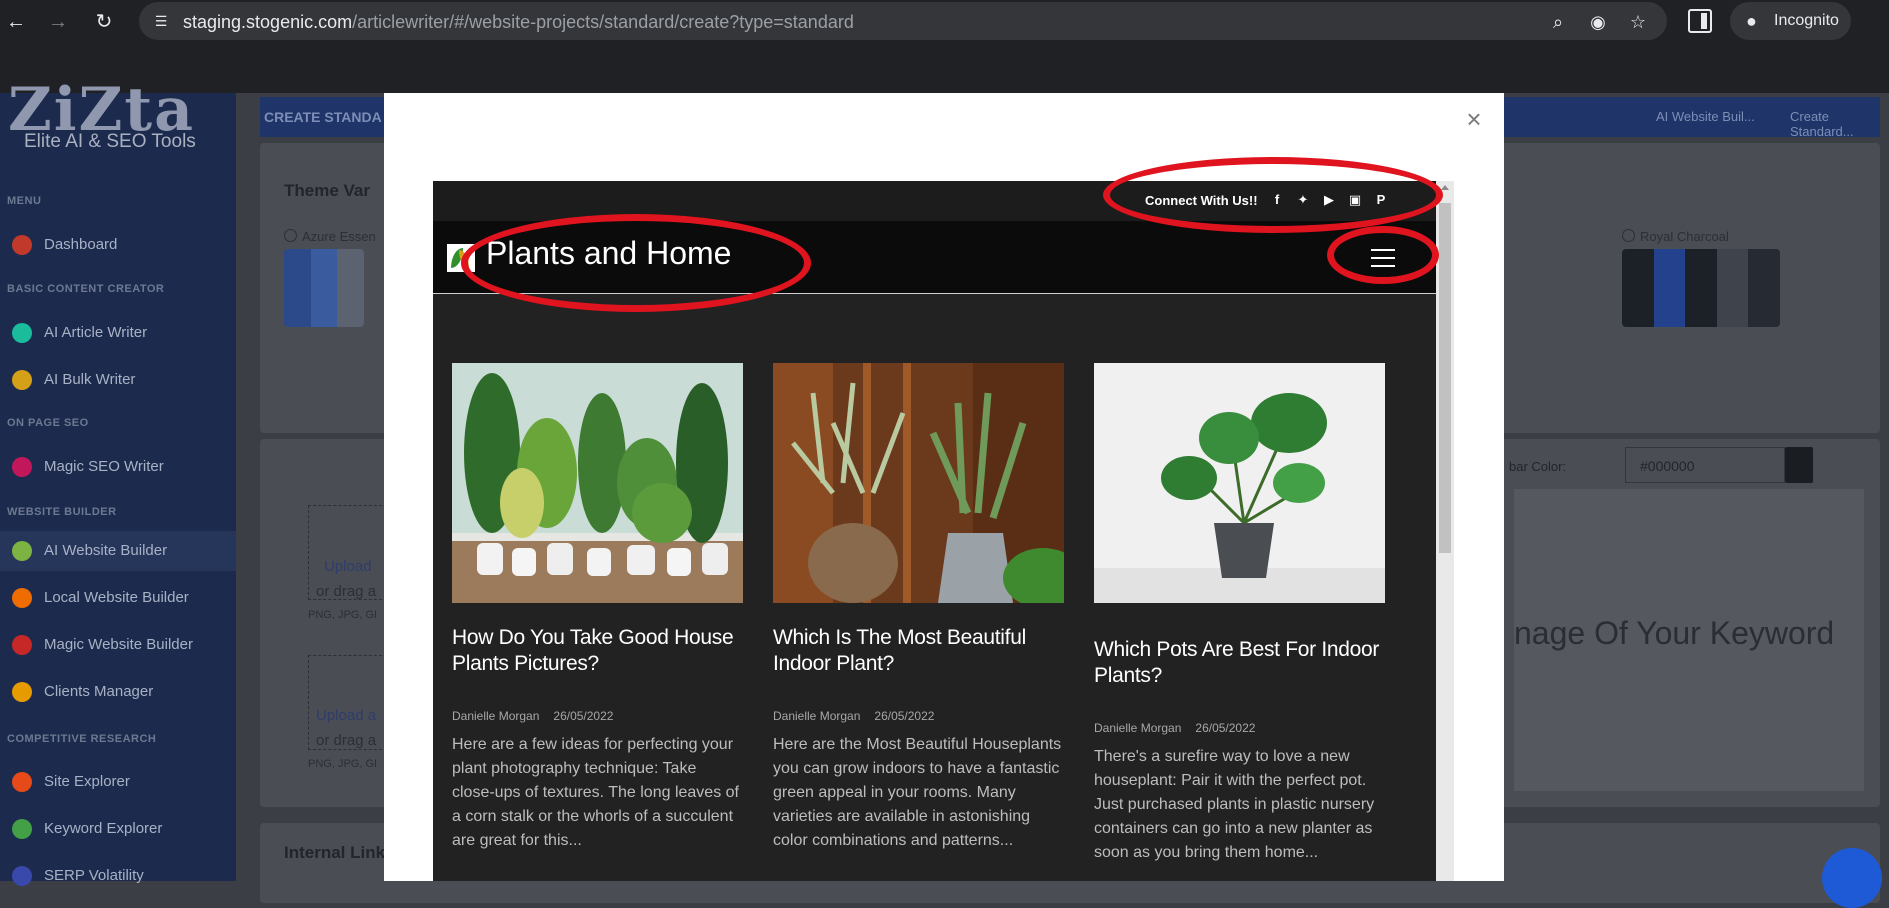 The height and width of the screenshot is (908, 1889). What do you see at coordinates (58, 22) in the screenshot?
I see `forward-arrow-icon: →` at bounding box center [58, 22].